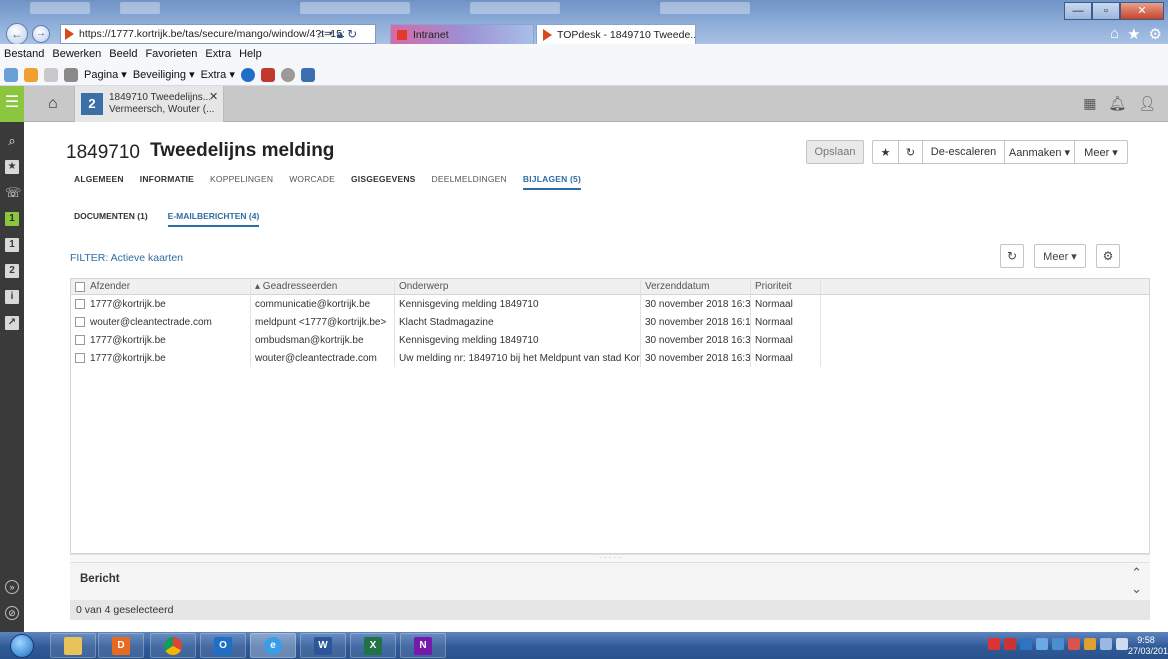 The height and width of the screenshot is (659, 1168). What do you see at coordinates (1117, 103) in the screenshot?
I see `notification-bell-icon: 🔔︎` at bounding box center [1117, 103].